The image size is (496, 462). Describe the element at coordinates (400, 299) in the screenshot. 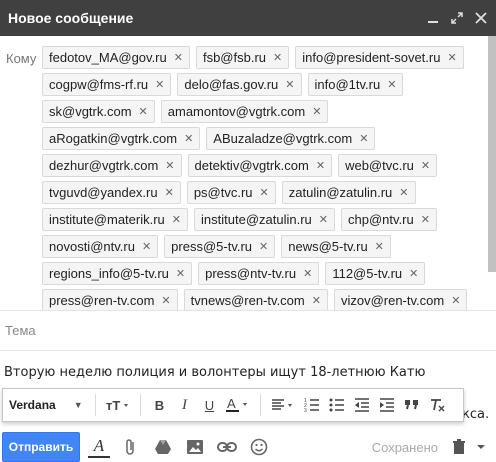

I see `recipient-chip: vizov@ren-tv.com ✕` at that location.